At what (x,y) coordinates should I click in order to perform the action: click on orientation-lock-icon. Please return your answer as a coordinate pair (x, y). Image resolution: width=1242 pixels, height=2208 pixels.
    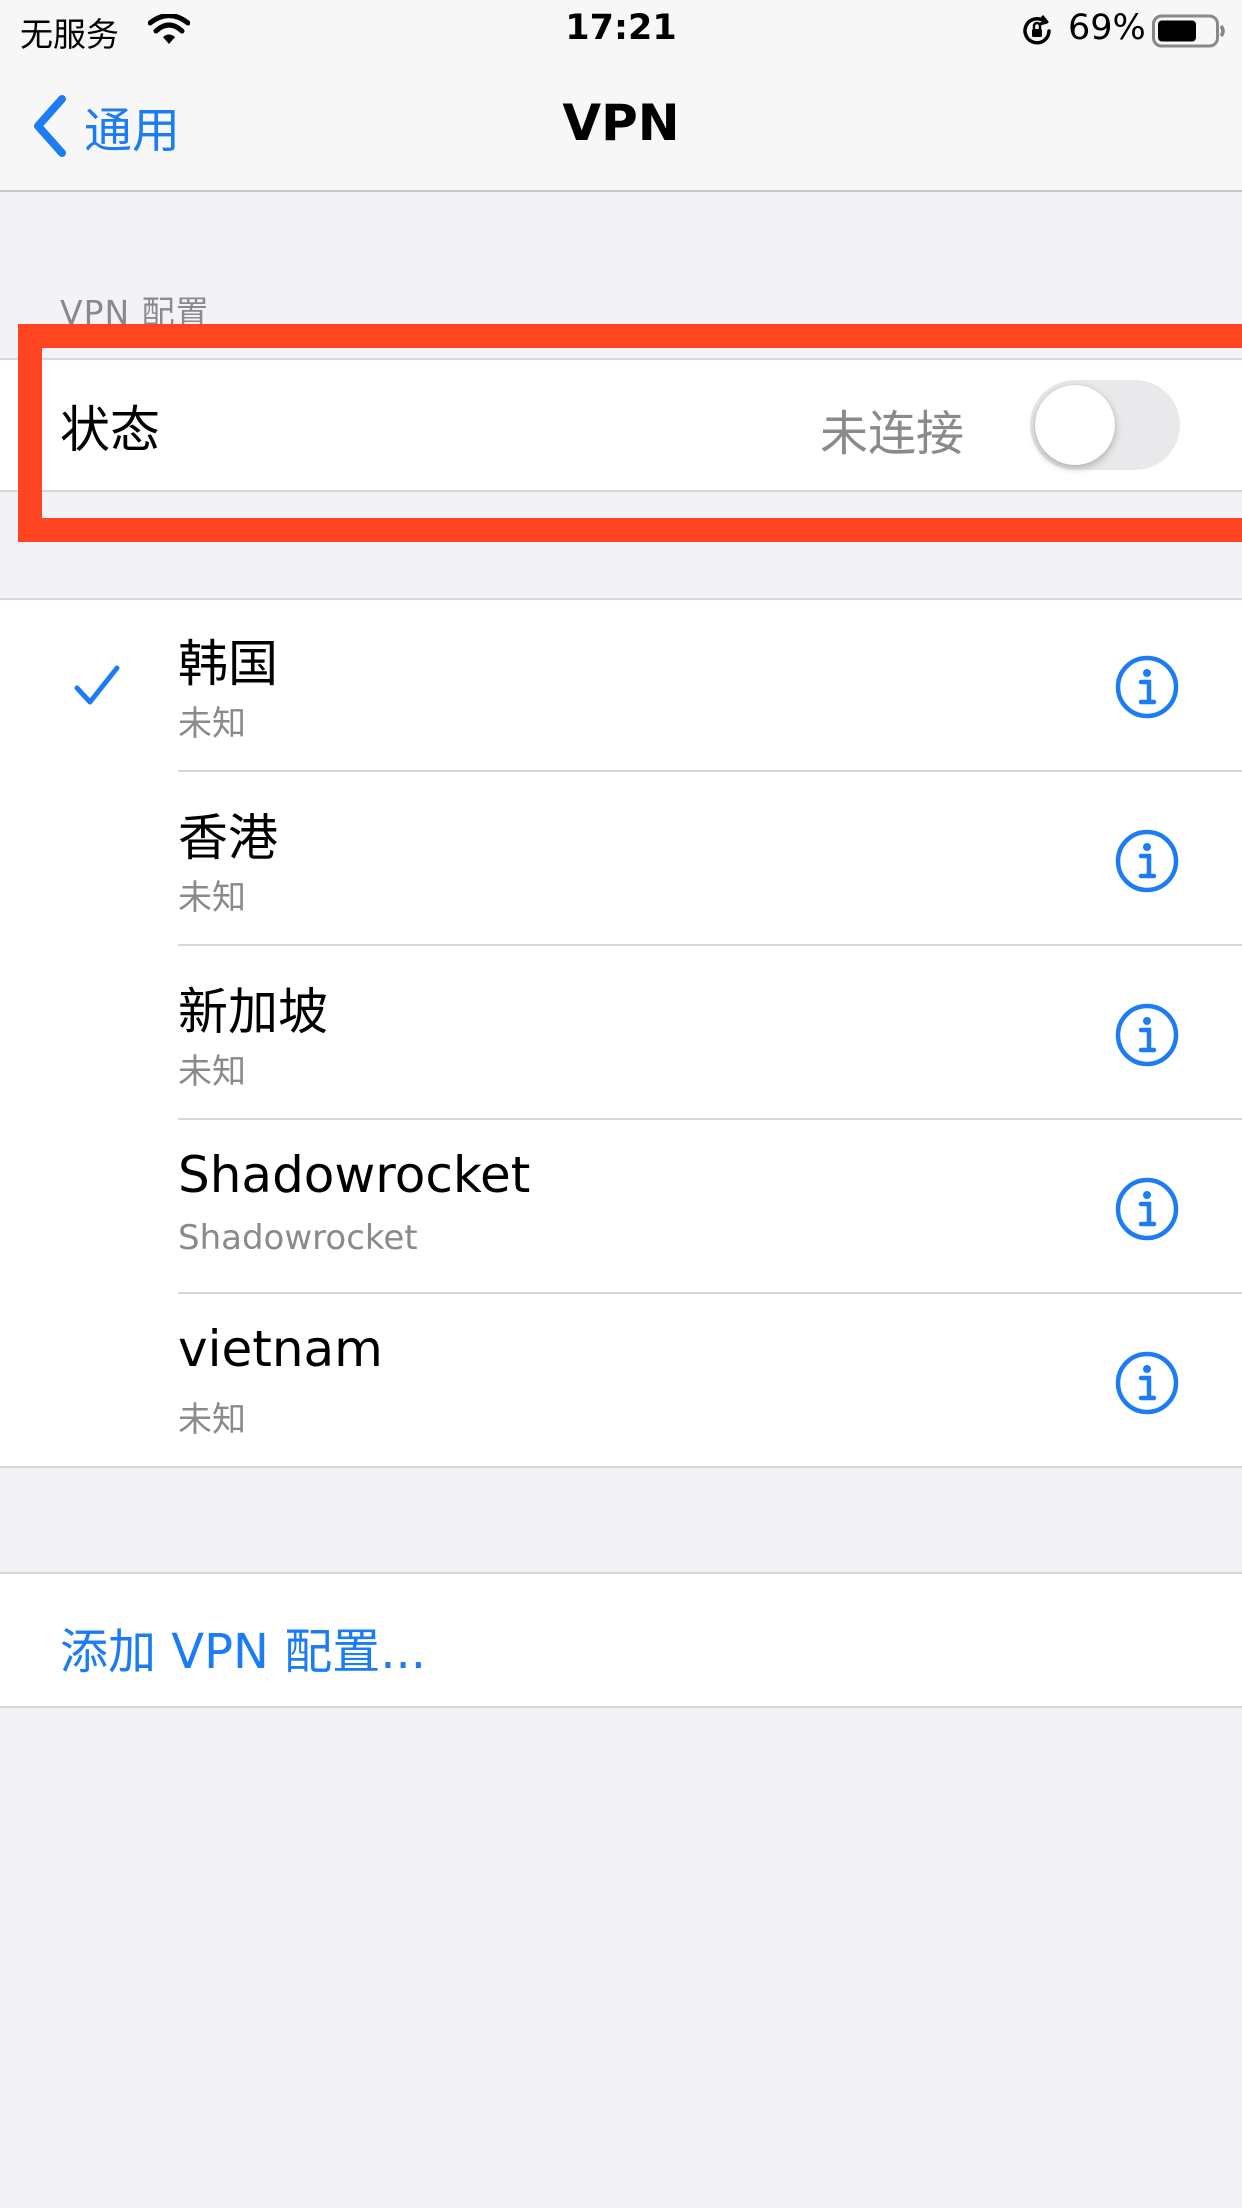
    Looking at the image, I should click on (1037, 30).